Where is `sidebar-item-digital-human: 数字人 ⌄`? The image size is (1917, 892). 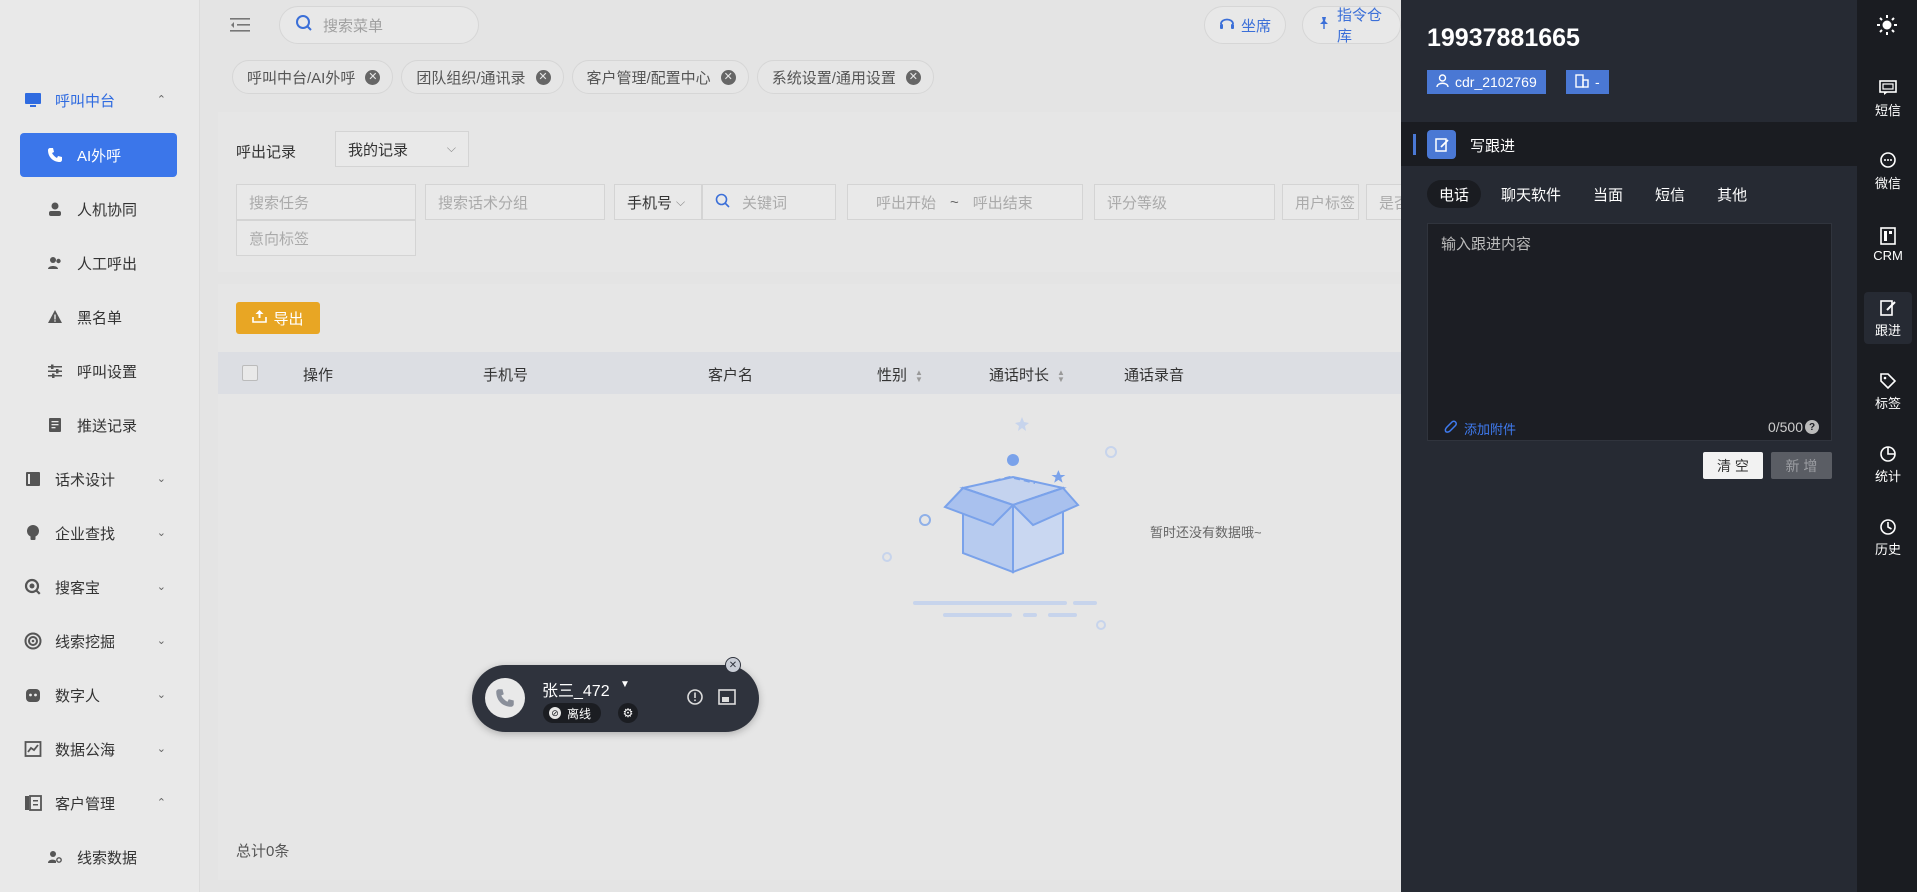
sidebar-item-digital-human: 数字人 ⌄ is located at coordinates (100, 695).